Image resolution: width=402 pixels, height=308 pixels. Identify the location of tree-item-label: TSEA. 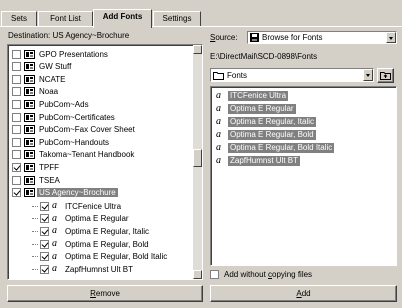
(49, 180).